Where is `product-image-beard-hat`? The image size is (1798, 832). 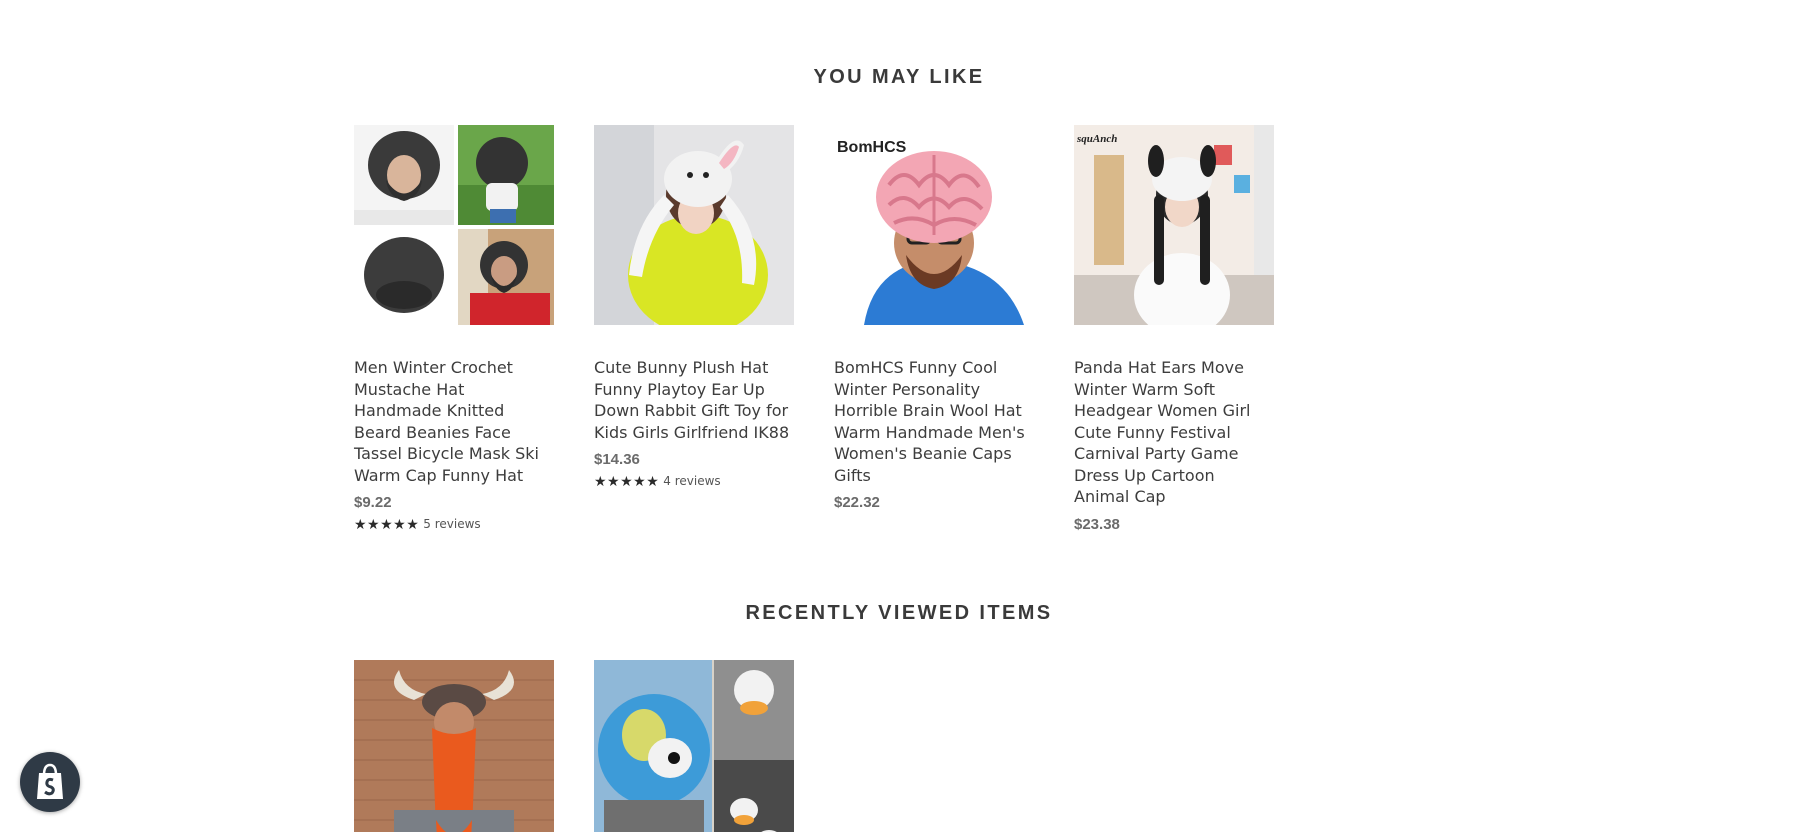
product-image-beard-hat is located at coordinates (454, 225).